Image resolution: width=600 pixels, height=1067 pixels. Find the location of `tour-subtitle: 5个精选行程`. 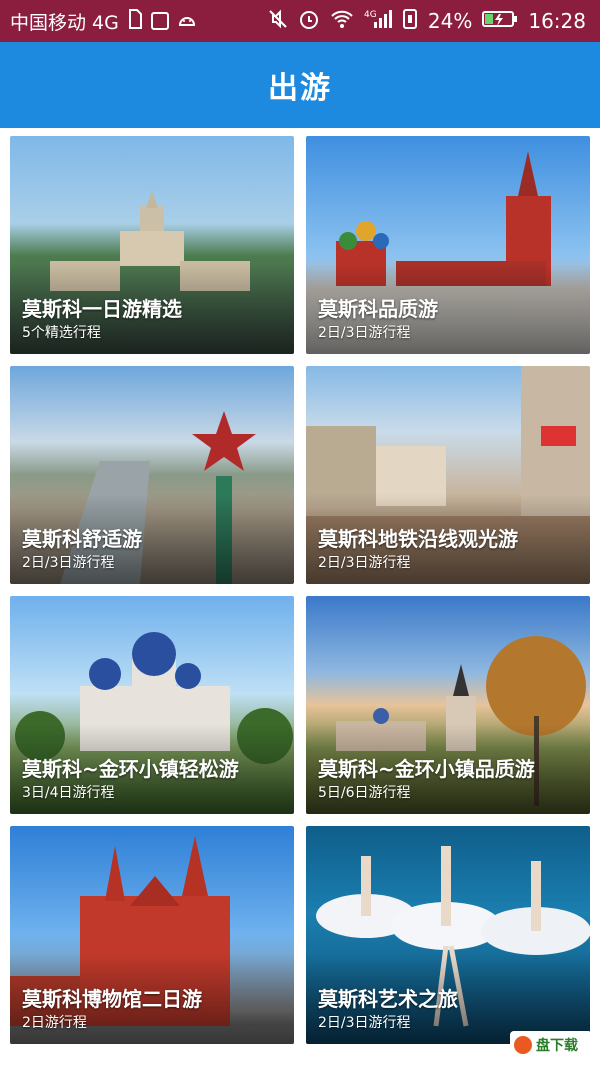

tour-subtitle: 5个精选行程 is located at coordinates (61, 333).